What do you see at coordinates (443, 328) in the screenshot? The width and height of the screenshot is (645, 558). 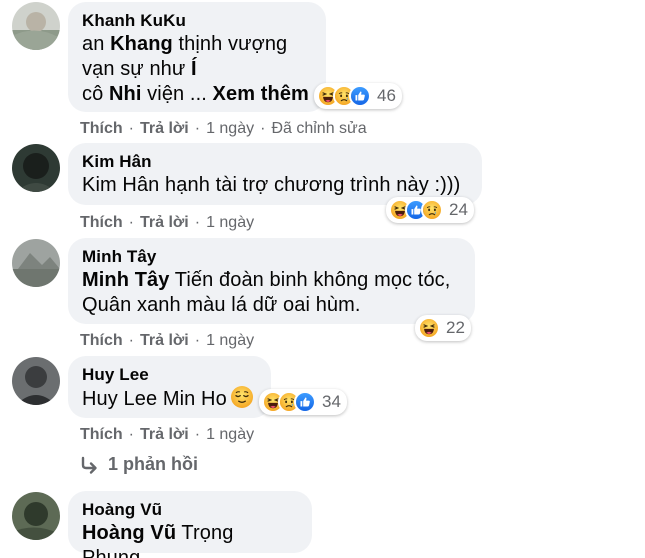 I see `reaction-summary: 22` at bounding box center [443, 328].